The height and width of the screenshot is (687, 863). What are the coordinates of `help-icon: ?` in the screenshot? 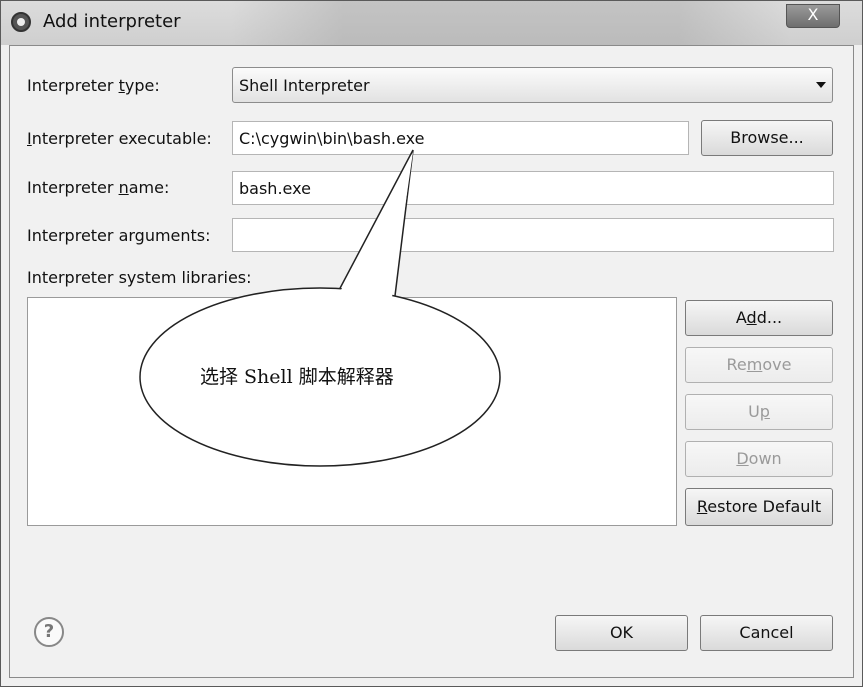 It's located at (49, 632).